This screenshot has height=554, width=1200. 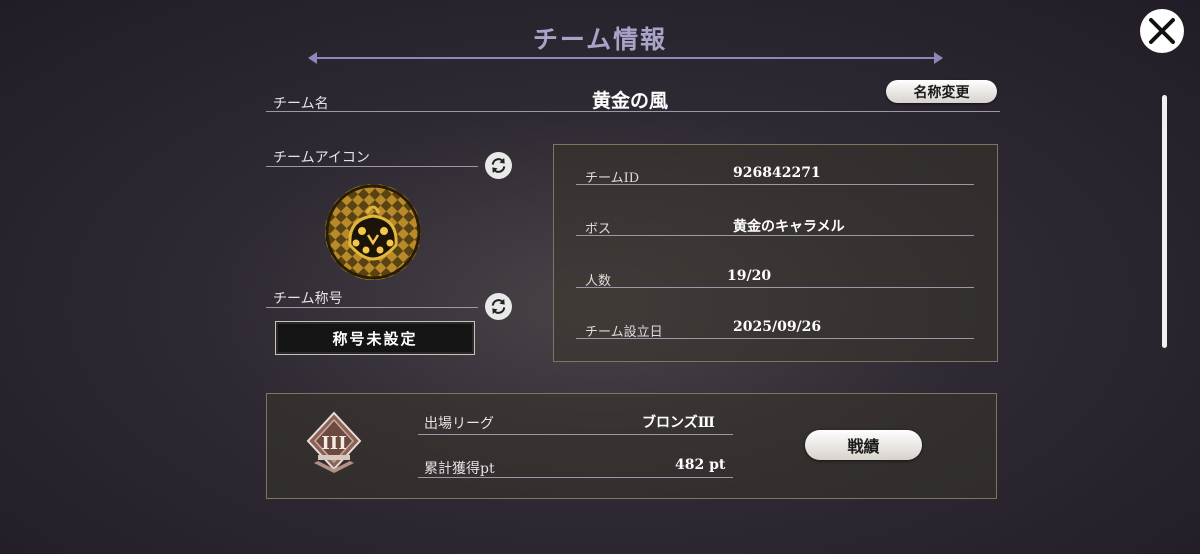 I want to click on close-icon, so click(x=1162, y=31).